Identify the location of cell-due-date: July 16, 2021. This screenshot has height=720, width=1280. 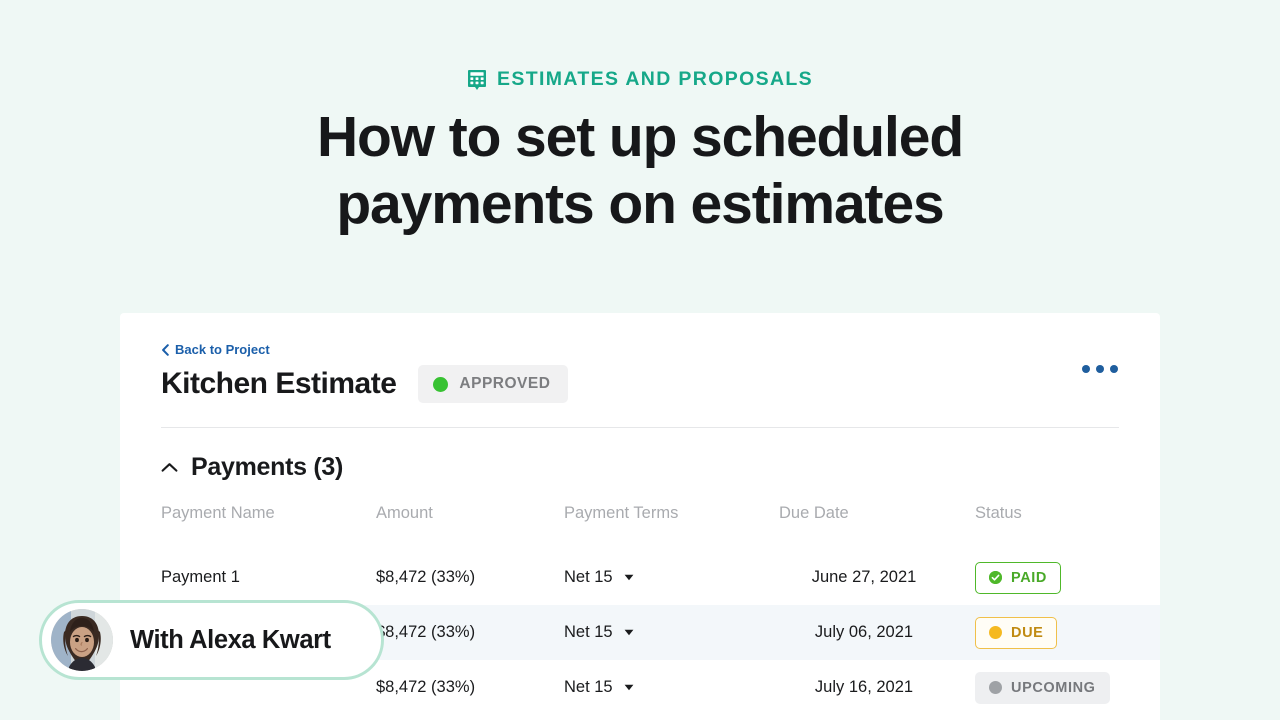
(877, 687).